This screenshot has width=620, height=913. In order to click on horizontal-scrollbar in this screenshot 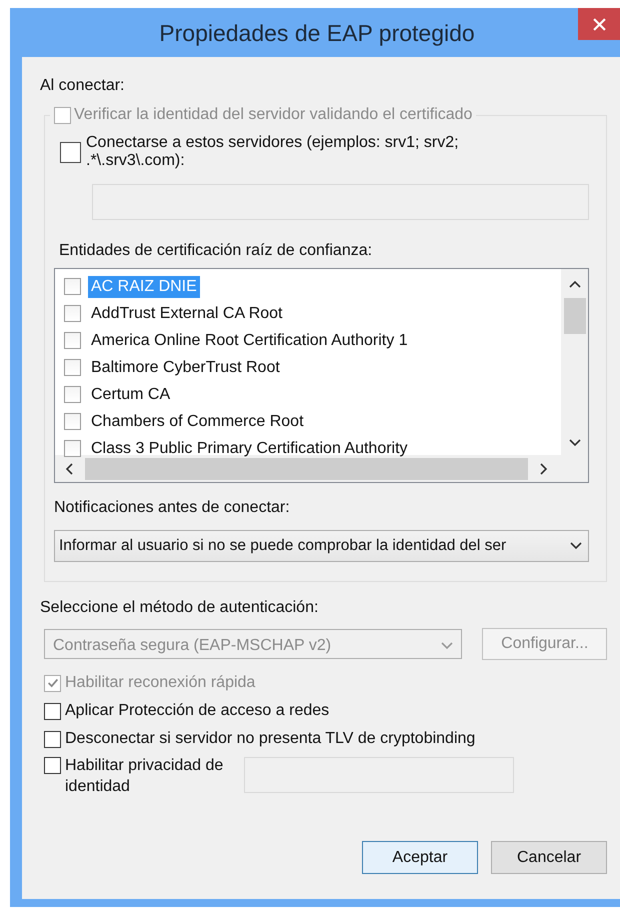, I will do `click(321, 468)`.